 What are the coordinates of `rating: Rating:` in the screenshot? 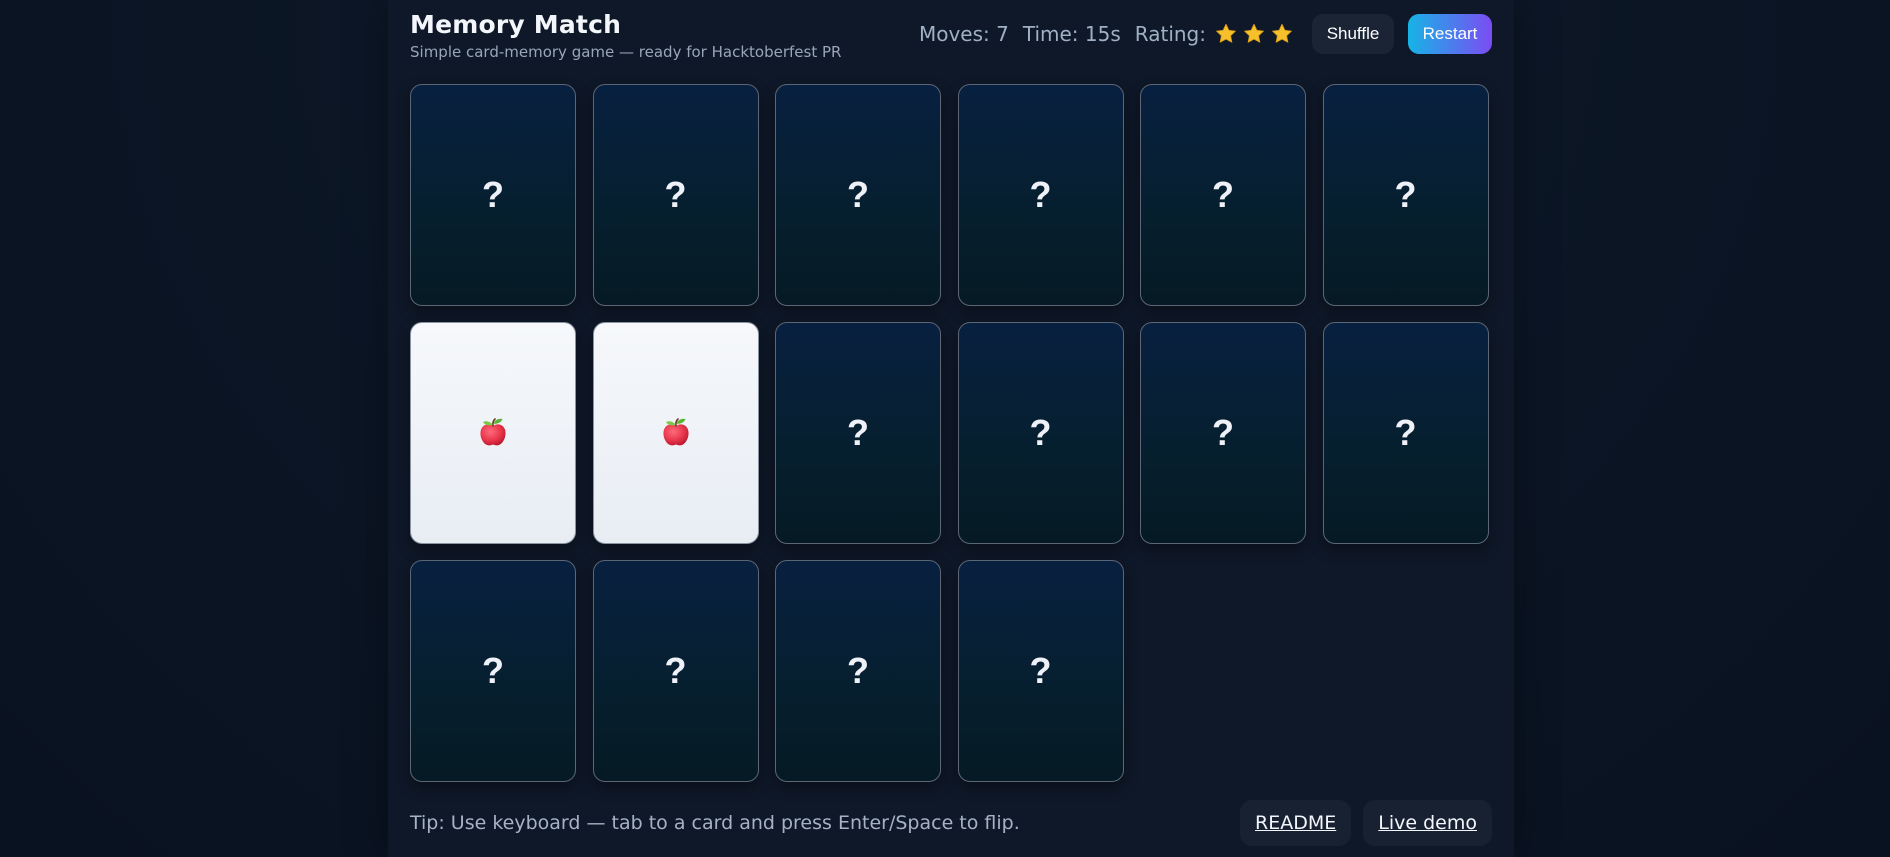 It's located at (1214, 34).